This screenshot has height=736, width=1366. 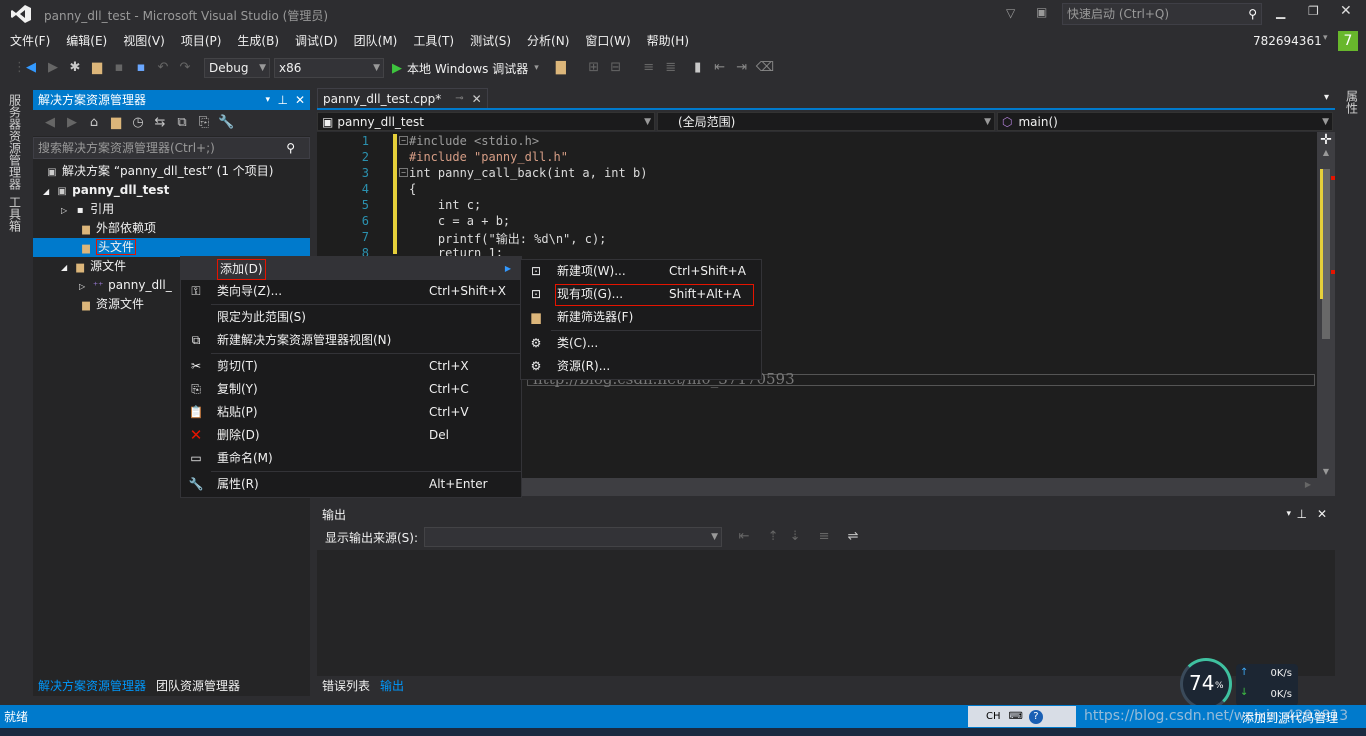 What do you see at coordinates (1352, 102) in the screenshot?
I see `properties-tab: 属性` at bounding box center [1352, 102].